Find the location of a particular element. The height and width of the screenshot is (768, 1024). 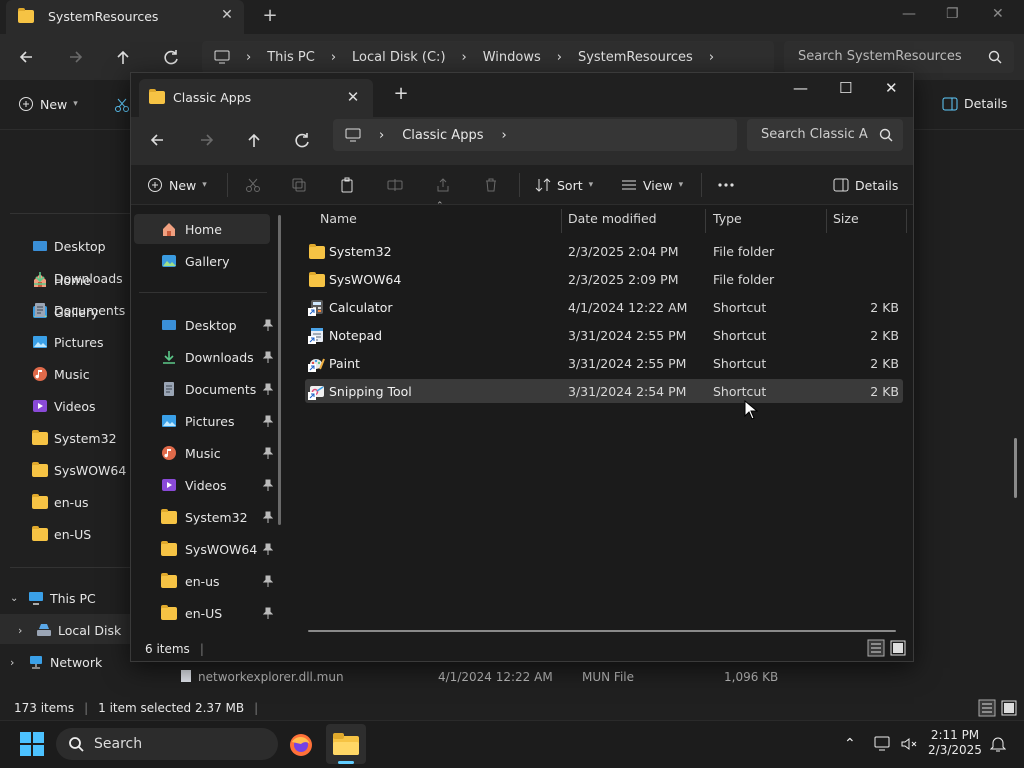

sidebar-item-desktop: Desktop is located at coordinates (217, 325).